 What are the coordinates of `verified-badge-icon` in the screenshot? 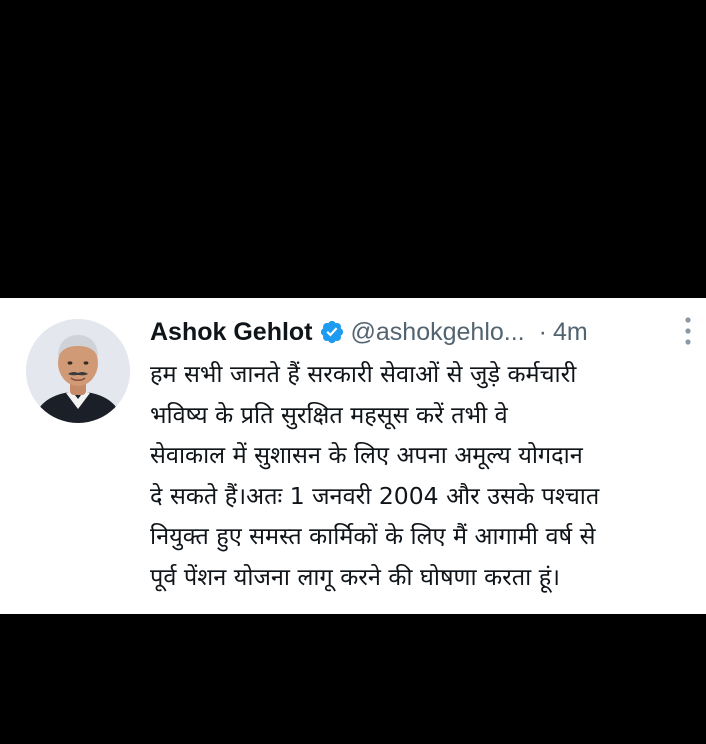 It's located at (331, 332).